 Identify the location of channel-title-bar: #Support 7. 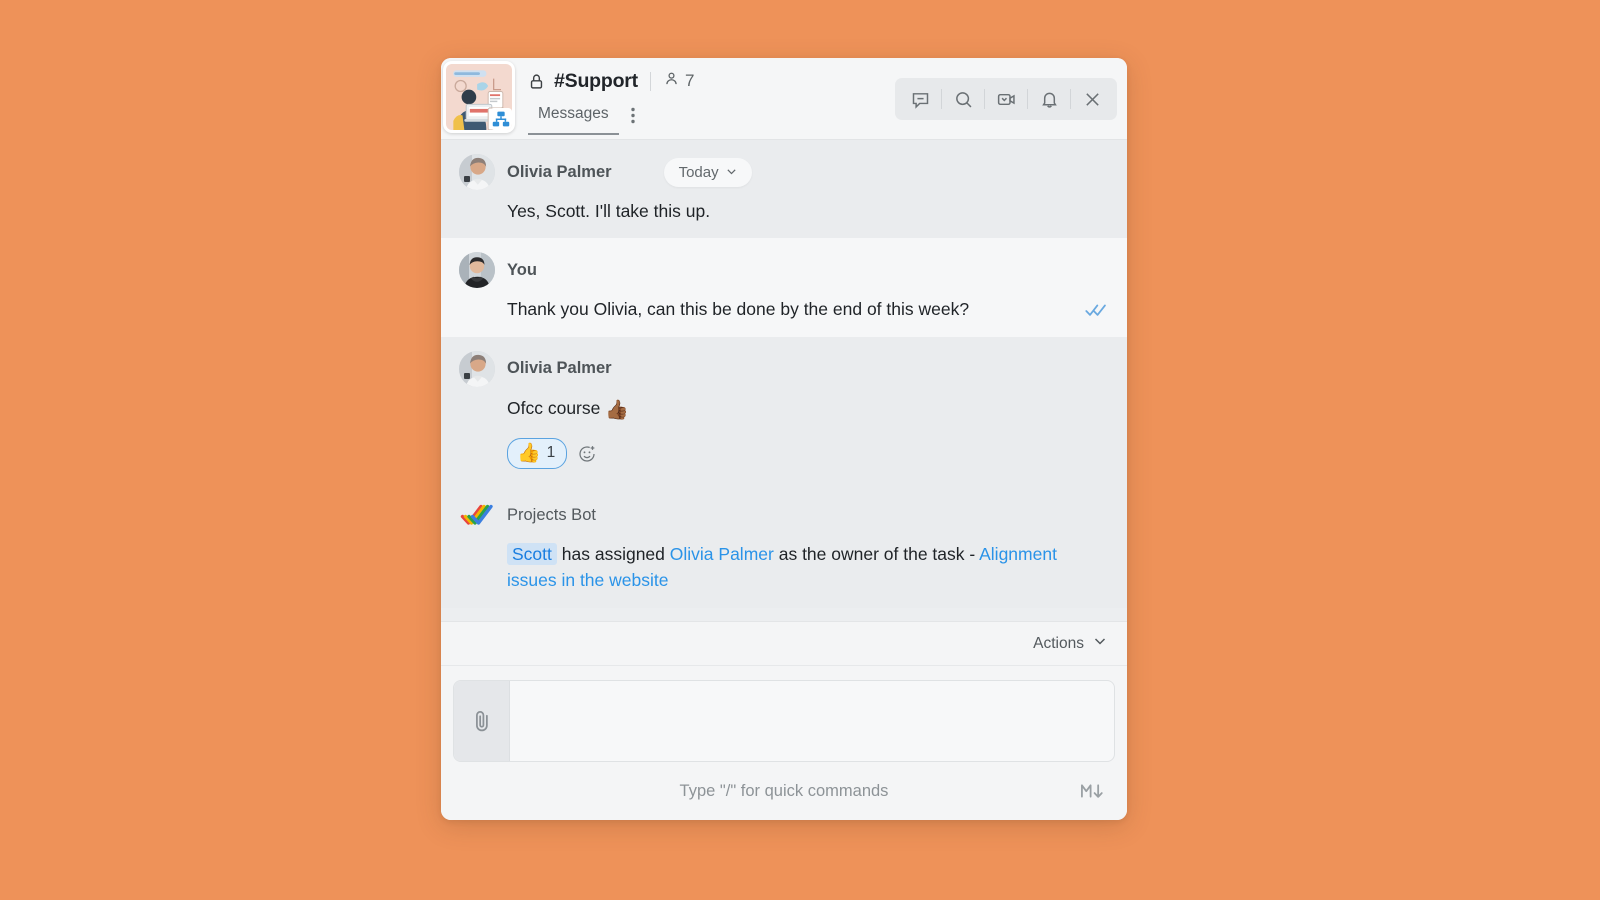
(611, 81).